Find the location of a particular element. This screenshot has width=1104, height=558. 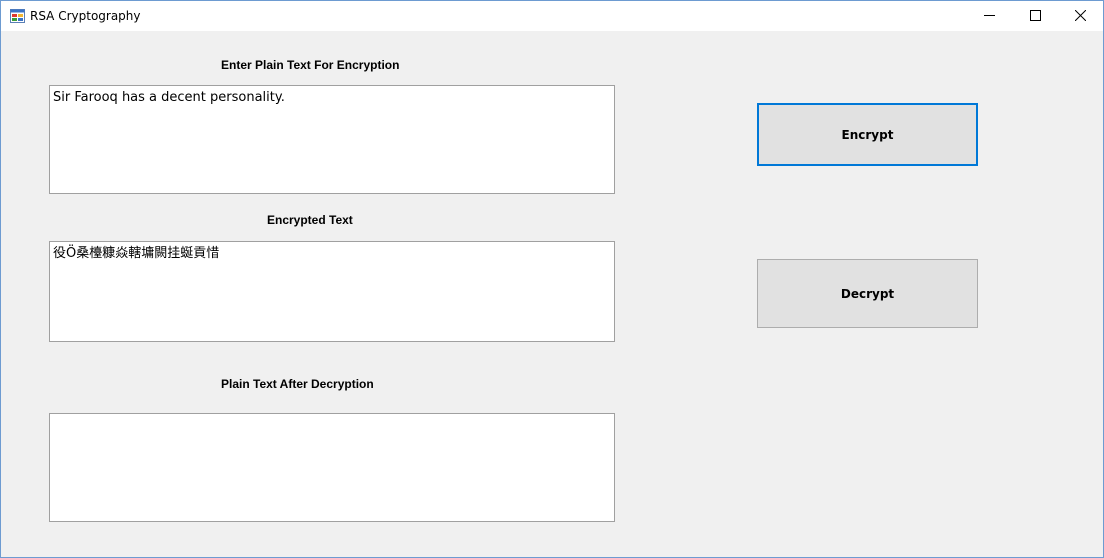

plain-text-label: Enter Plain Text For Encryption is located at coordinates (310, 65).